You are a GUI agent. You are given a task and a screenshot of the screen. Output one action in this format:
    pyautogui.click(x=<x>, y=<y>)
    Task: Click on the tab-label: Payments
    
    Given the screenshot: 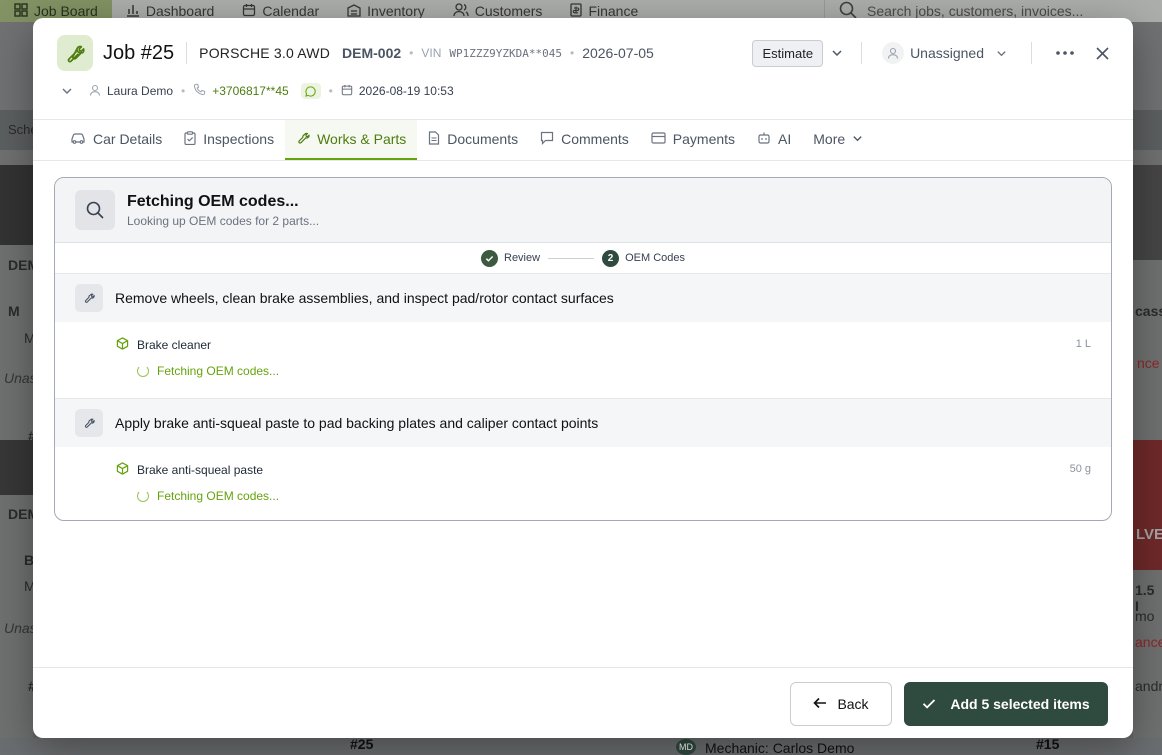 What is the action you would take?
    pyautogui.click(x=704, y=139)
    